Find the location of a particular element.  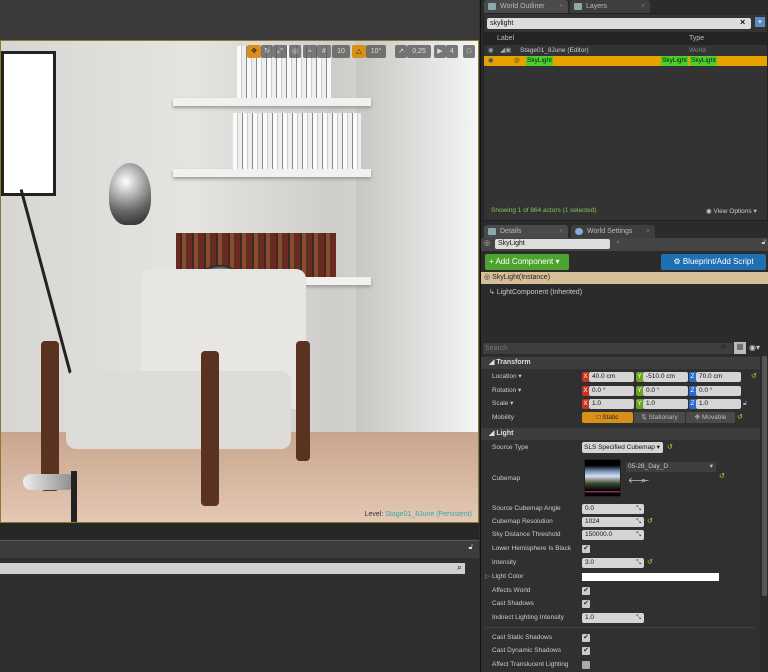

cast-static-shadows-checkbox: ✔ is located at coordinates (586, 638).